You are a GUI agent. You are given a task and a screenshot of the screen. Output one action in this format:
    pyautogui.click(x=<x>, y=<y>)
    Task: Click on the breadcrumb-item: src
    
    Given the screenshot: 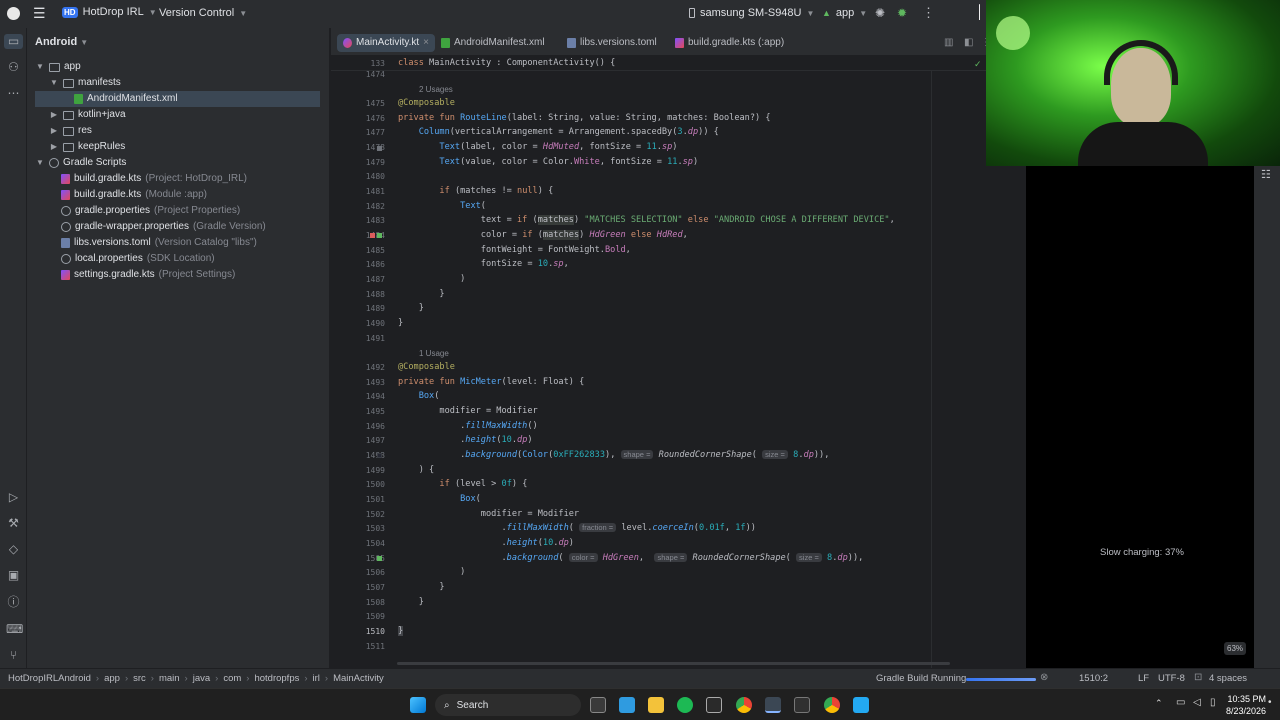 What is the action you would take?
    pyautogui.click(x=139, y=678)
    